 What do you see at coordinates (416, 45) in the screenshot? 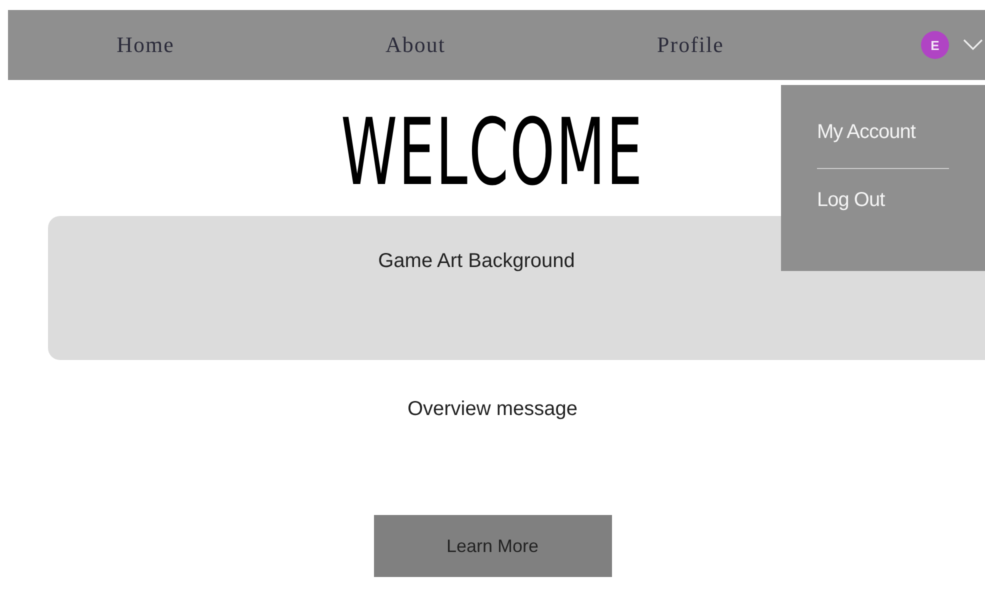
I see `nav-link: About` at bounding box center [416, 45].